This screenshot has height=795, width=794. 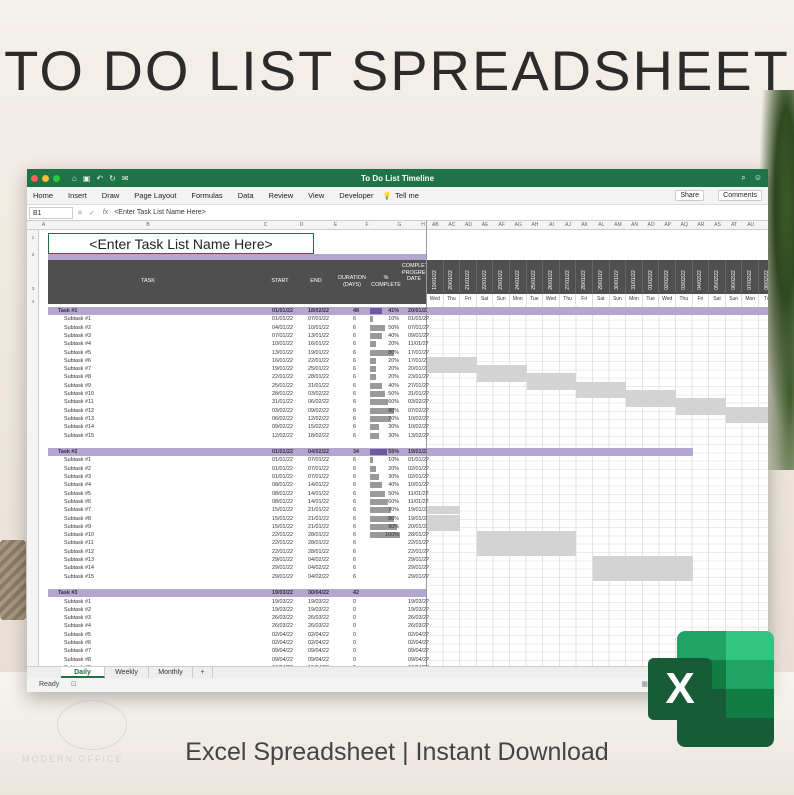 I want to click on subtask-row: Subtask #15 12/02/22 18/02/22 6 13/02/22 30%, so click(x=238, y=436).